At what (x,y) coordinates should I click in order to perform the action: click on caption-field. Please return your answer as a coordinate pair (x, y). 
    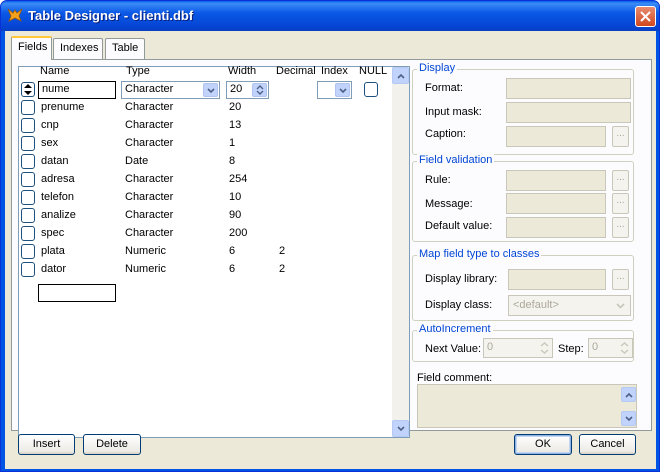
    Looking at the image, I should click on (556, 136).